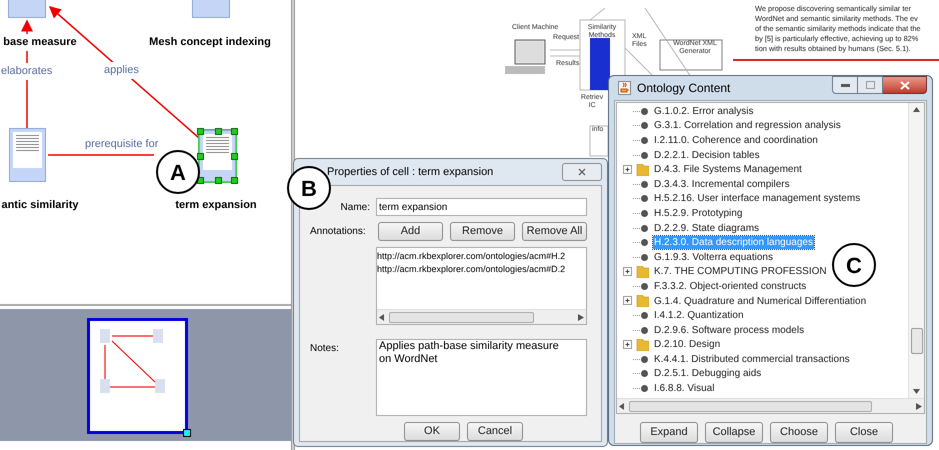  What do you see at coordinates (481, 269) in the screenshot?
I see `annotation-item: http://acm.rkbexplorer.com/ontologies/acm#D.2` at bounding box center [481, 269].